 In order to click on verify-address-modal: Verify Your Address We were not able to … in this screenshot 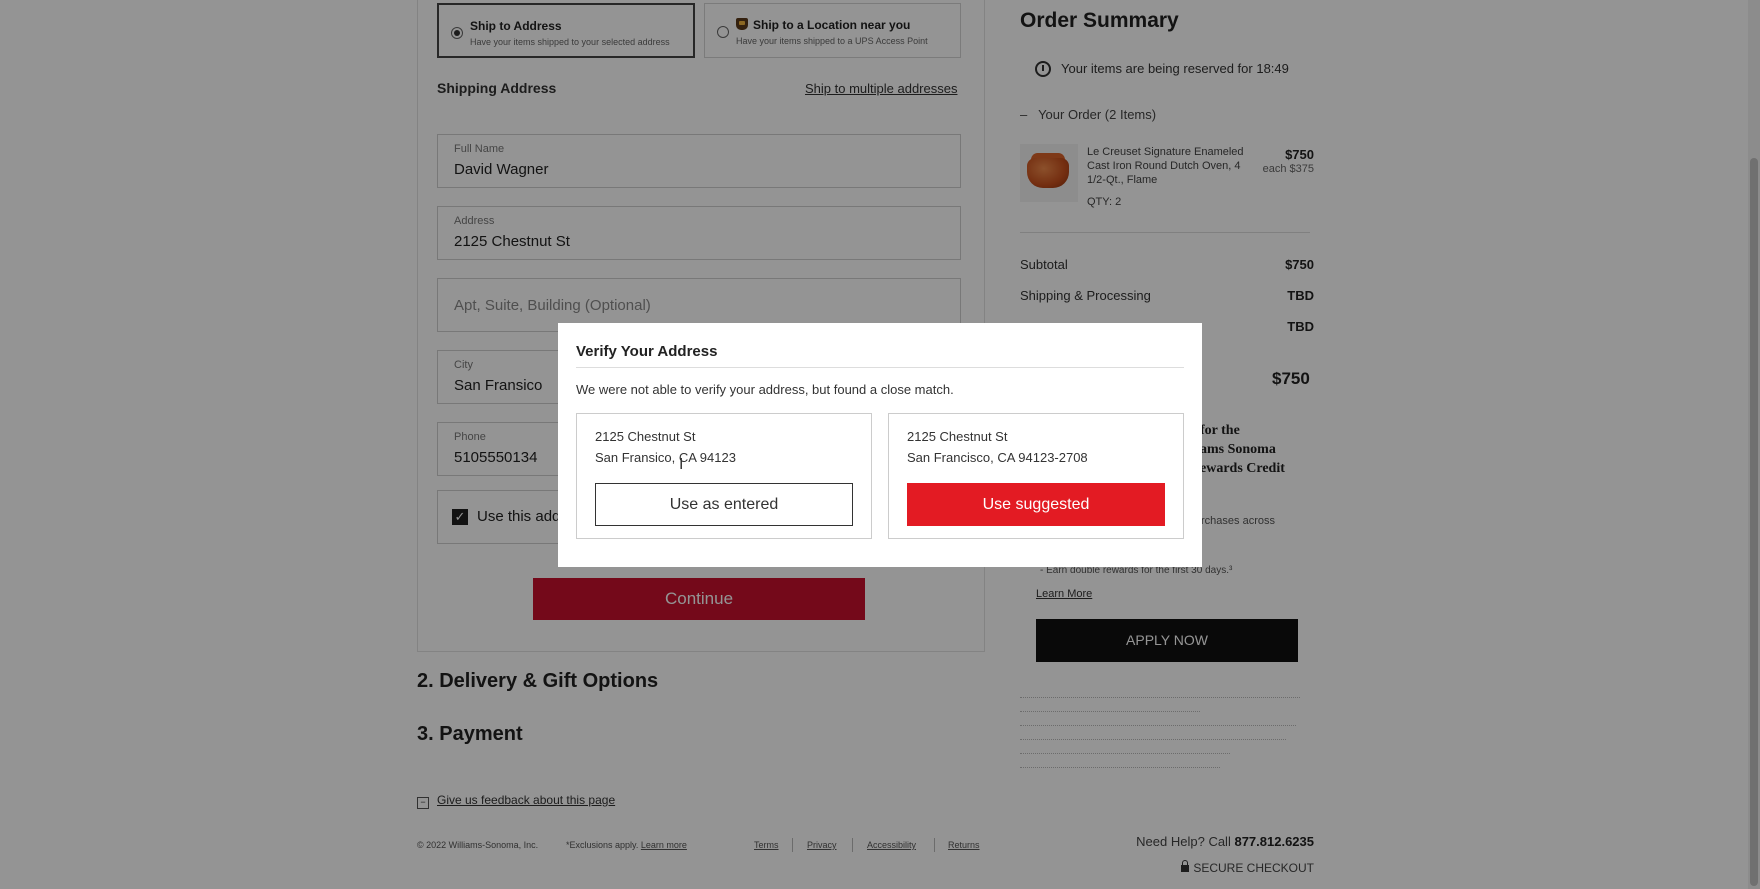, I will do `click(880, 445)`.